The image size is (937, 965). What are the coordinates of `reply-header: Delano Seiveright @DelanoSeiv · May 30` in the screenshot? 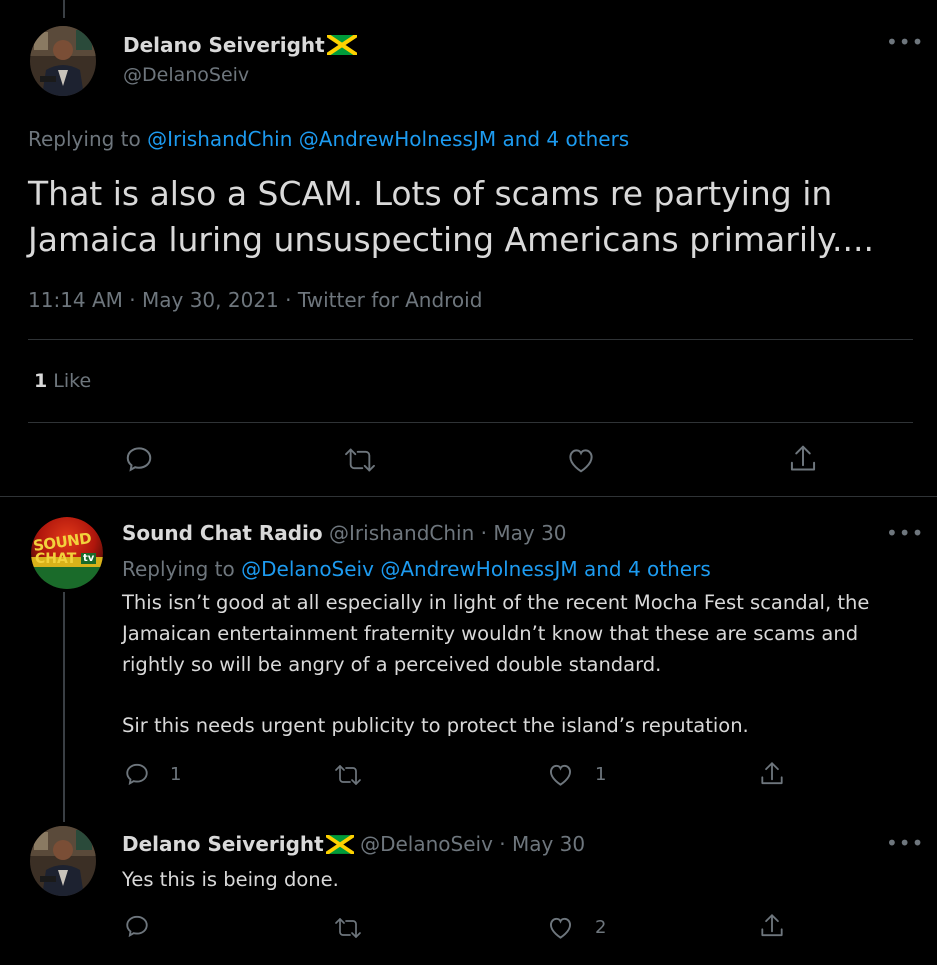 It's located at (353, 845).